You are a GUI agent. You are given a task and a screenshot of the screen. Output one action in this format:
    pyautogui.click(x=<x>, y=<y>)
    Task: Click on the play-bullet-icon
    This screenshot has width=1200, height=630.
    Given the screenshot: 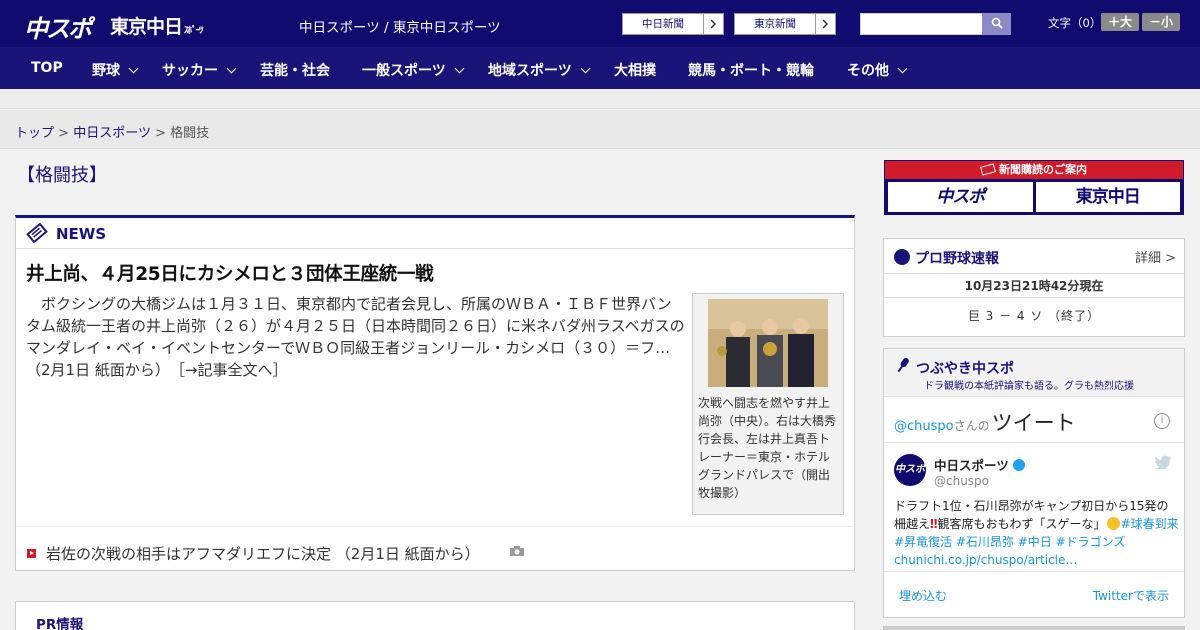 What is the action you would take?
    pyautogui.click(x=31, y=553)
    